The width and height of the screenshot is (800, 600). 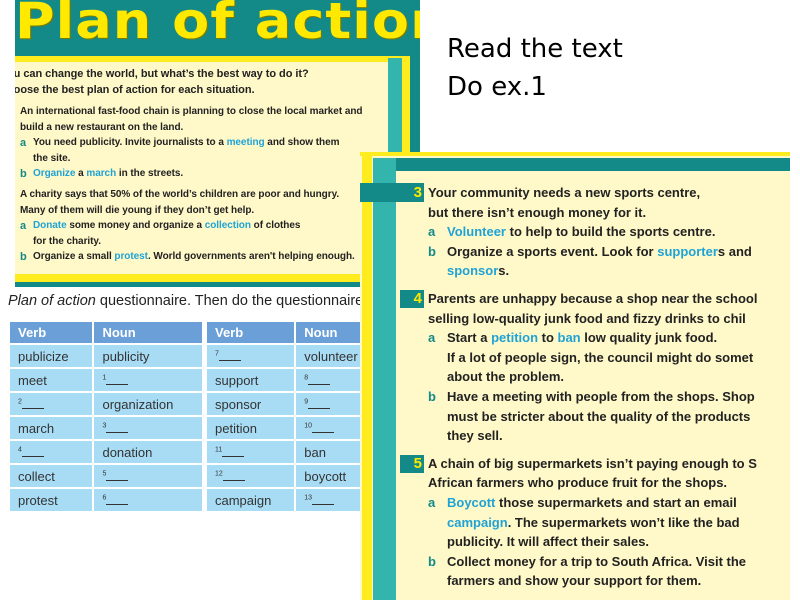 I want to click on table-row: collect 5, so click(x=106, y=476).